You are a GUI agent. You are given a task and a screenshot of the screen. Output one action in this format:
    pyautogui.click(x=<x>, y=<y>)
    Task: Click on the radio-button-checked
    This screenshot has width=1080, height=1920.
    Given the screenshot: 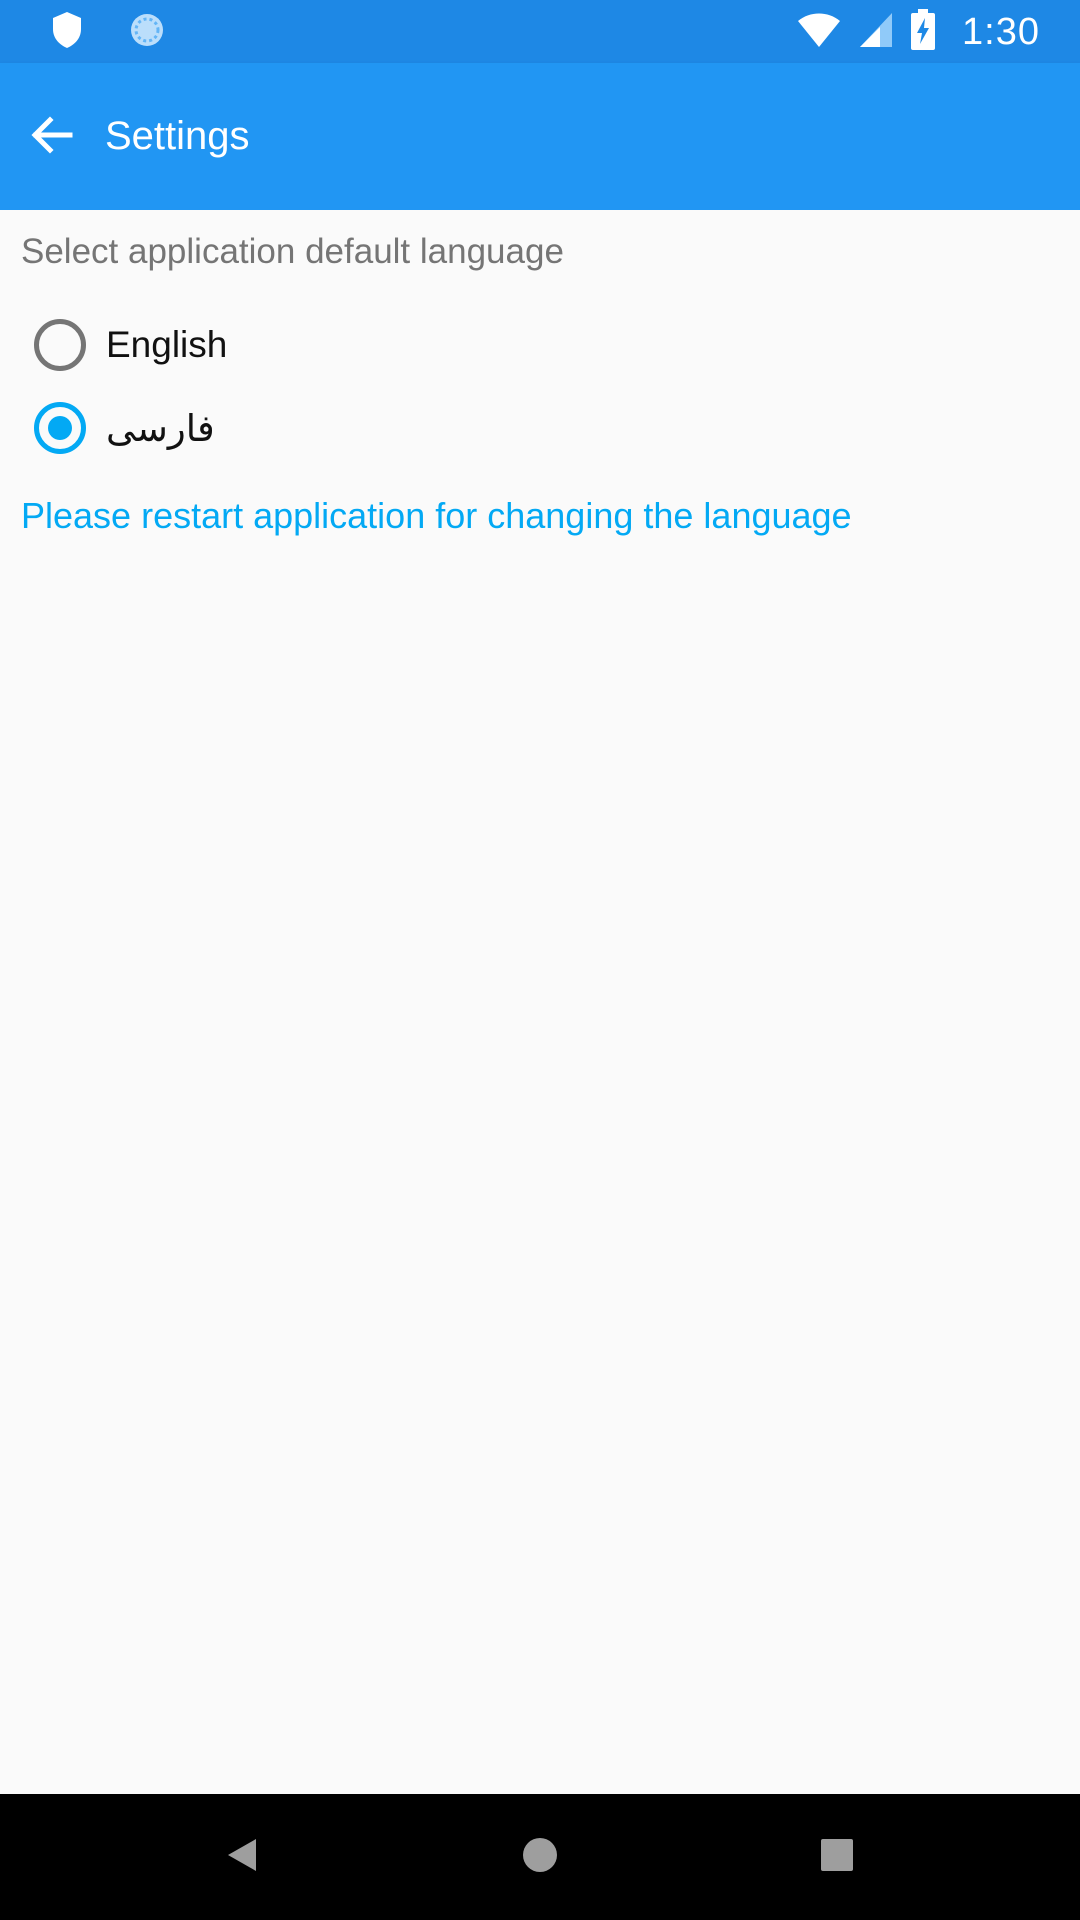 What is the action you would take?
    pyautogui.click(x=60, y=428)
    